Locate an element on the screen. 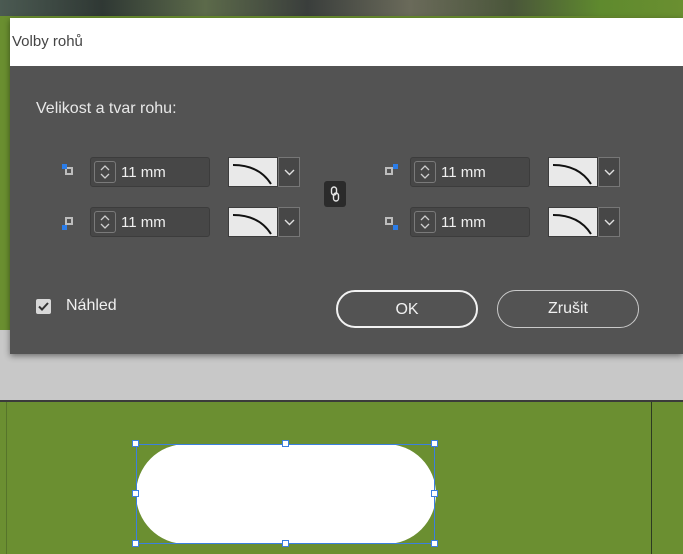 This screenshot has width=683, height=554. corner-row-top-left: 11 mm is located at coordinates (187, 172).